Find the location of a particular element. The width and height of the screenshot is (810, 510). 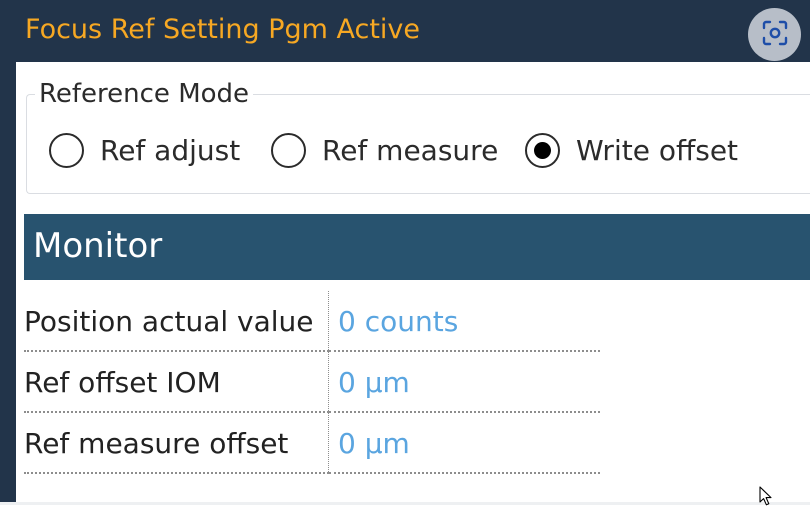

monitor-row-position-actual-value: Position actual value 0 counts is located at coordinates (312, 321).